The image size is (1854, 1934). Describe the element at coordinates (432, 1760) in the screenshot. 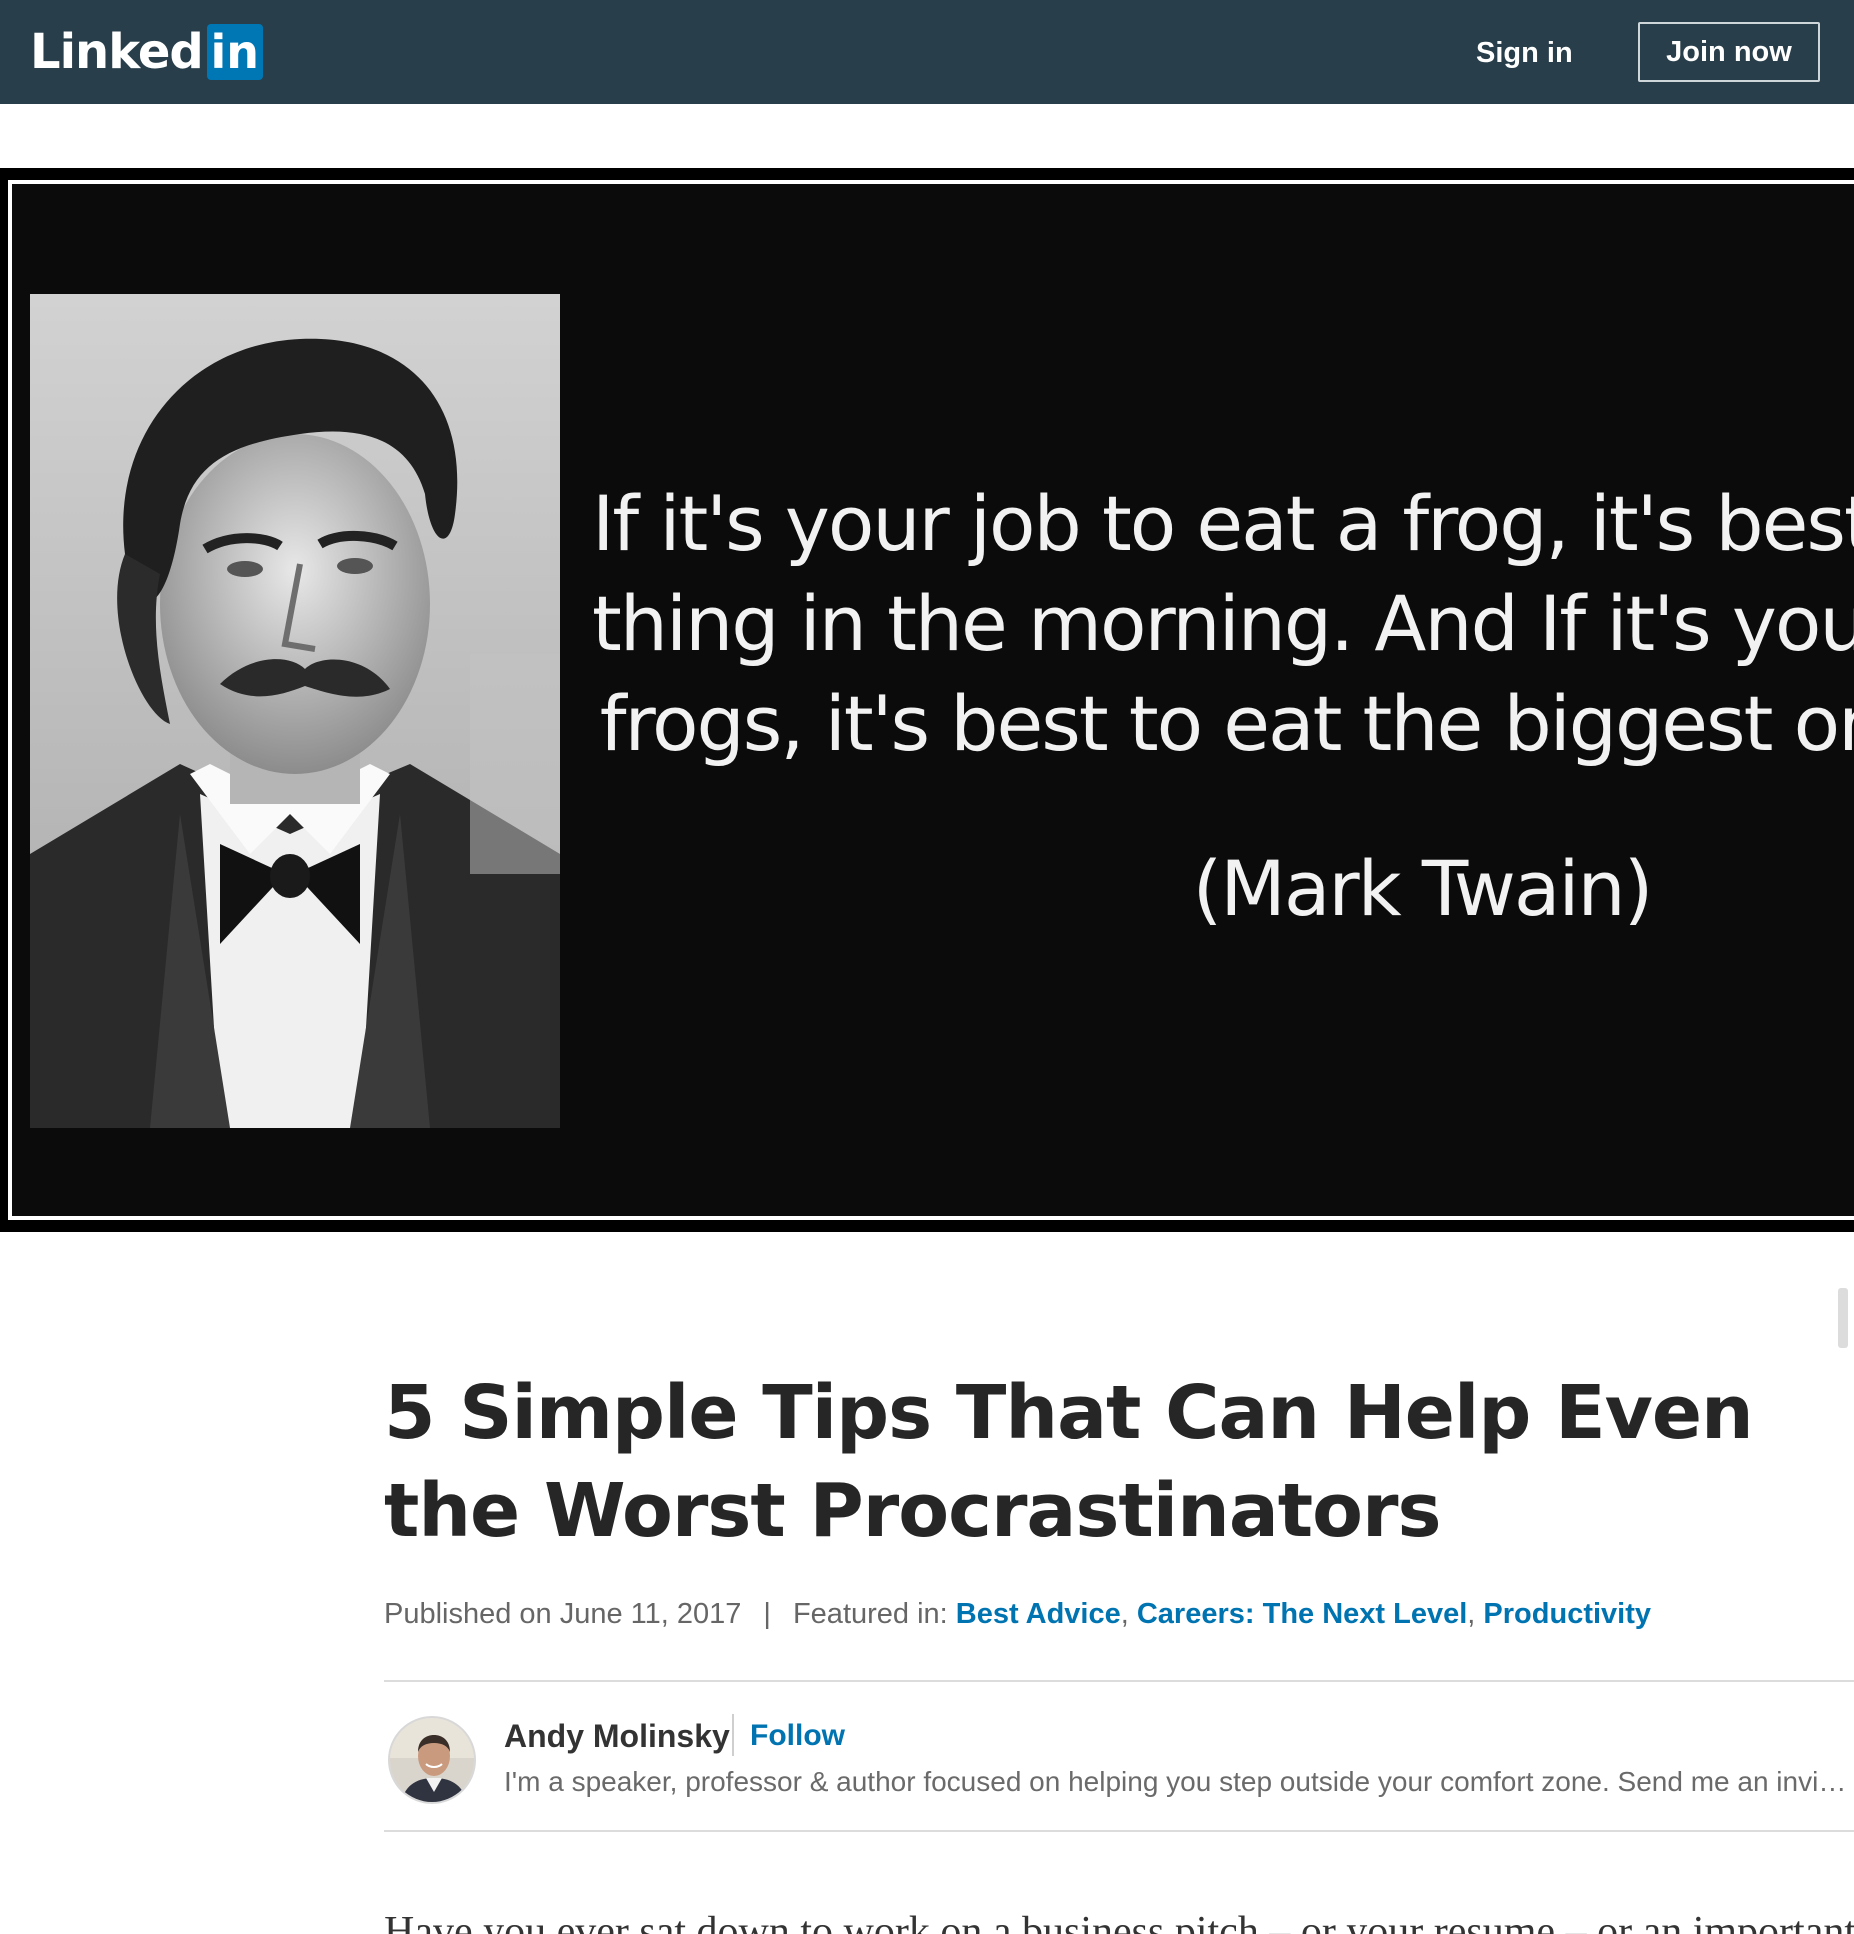

I see `author-avatar` at that location.